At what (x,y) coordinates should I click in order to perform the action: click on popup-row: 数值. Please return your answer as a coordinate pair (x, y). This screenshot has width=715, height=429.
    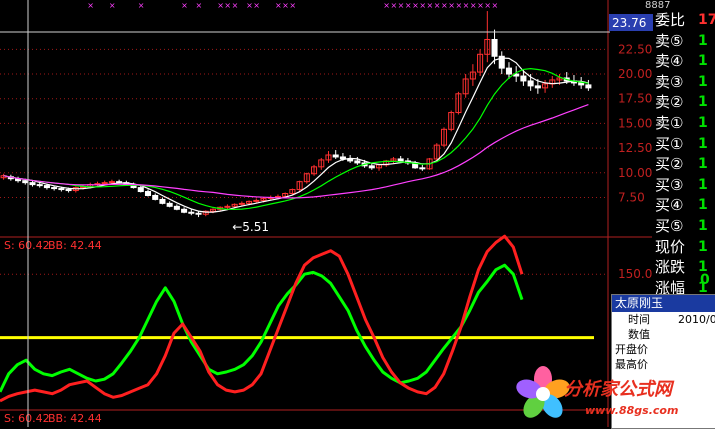
    Looking at the image, I should click on (663, 334).